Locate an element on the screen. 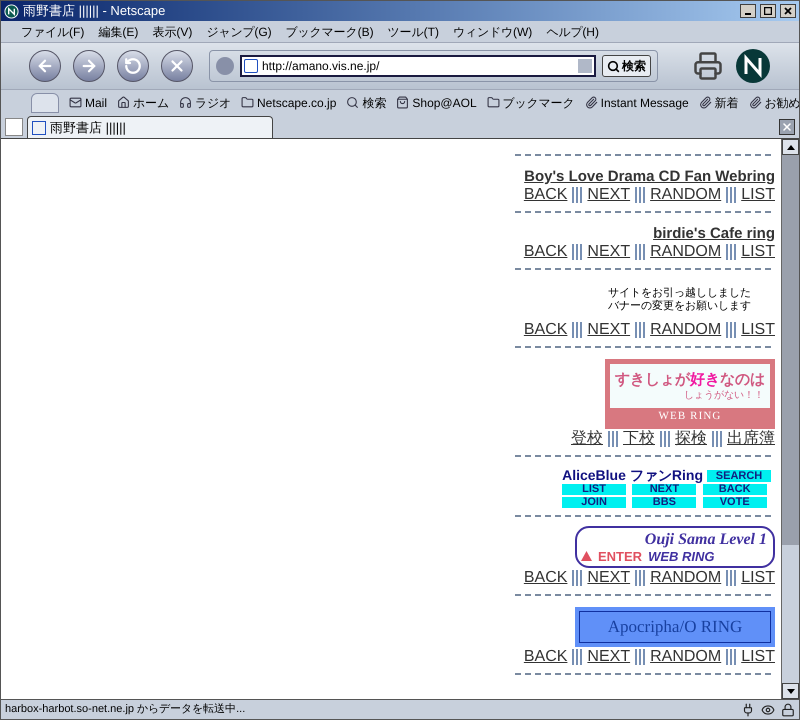  address-field: http://amano.vis.ne.jp/ is located at coordinates (418, 66).